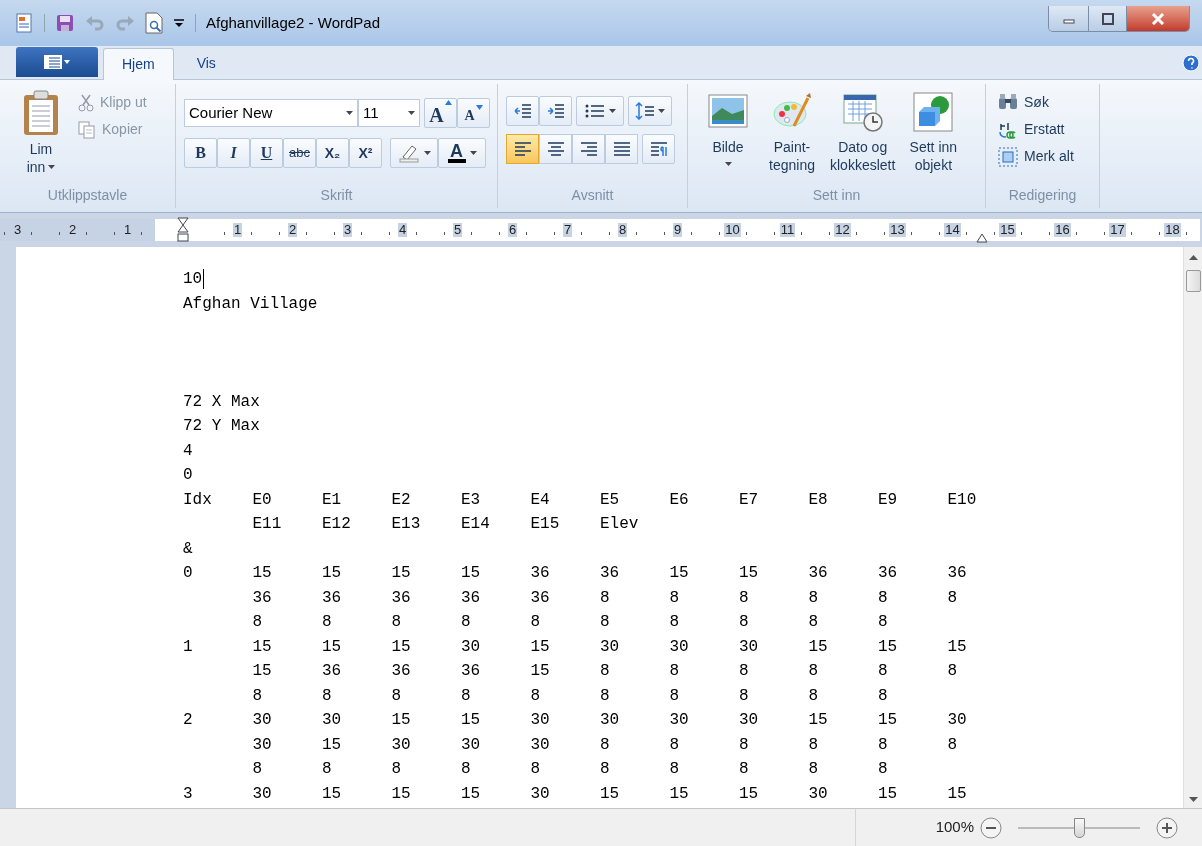  Describe the element at coordinates (954, 827) in the screenshot. I see `zoom-level: 100%` at that location.